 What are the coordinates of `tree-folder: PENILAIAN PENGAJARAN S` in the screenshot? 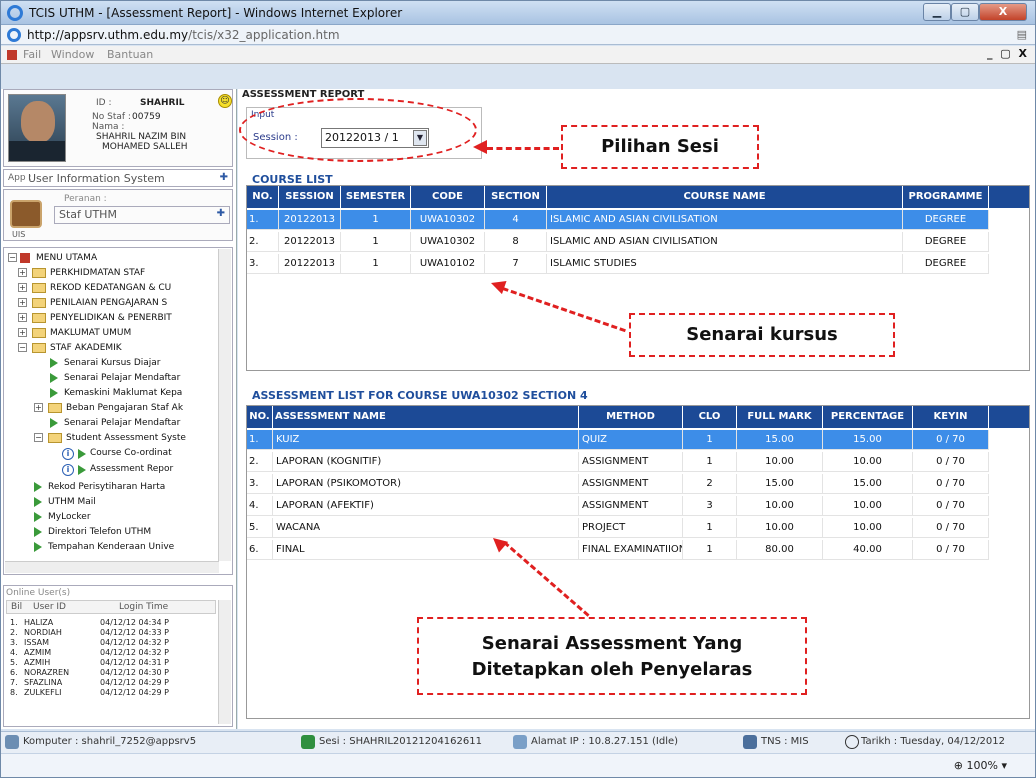 It's located at (108, 303).